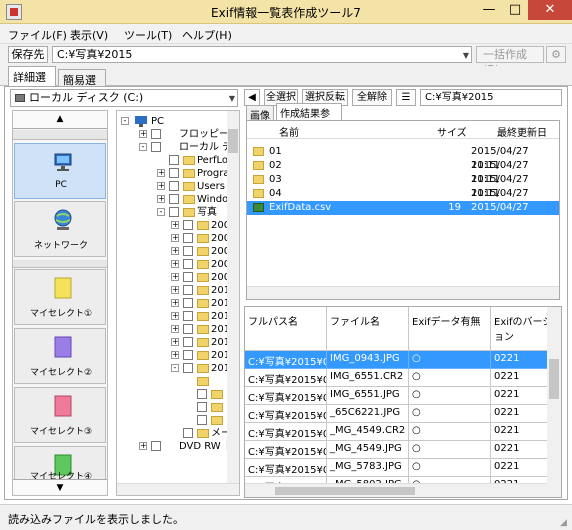 This screenshot has height=530, width=572. I want to click on tab-detail-select: 詳細選択, so click(32, 83).